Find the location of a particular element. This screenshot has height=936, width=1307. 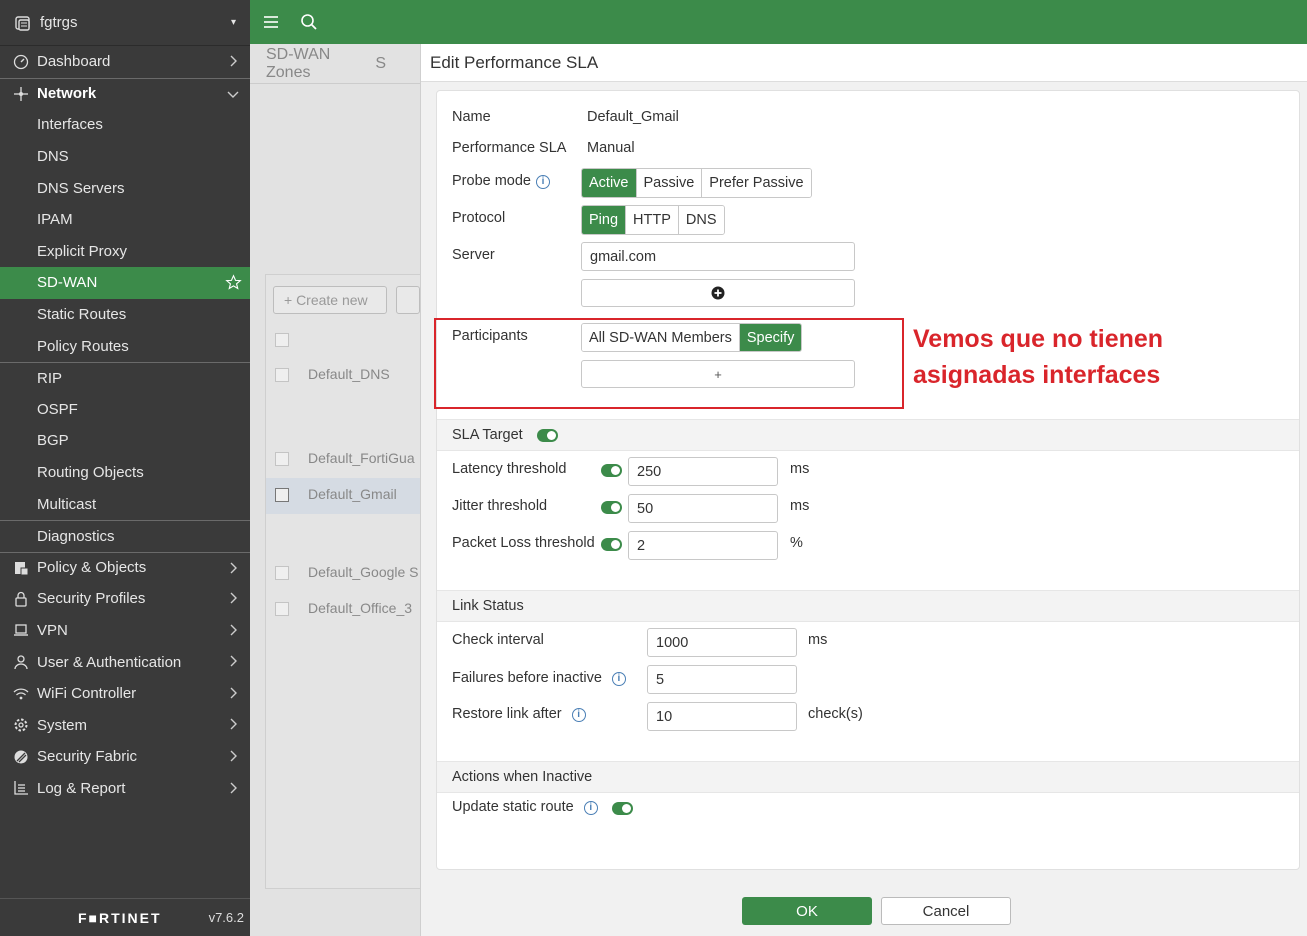

latency-unit: ms is located at coordinates (800, 469).